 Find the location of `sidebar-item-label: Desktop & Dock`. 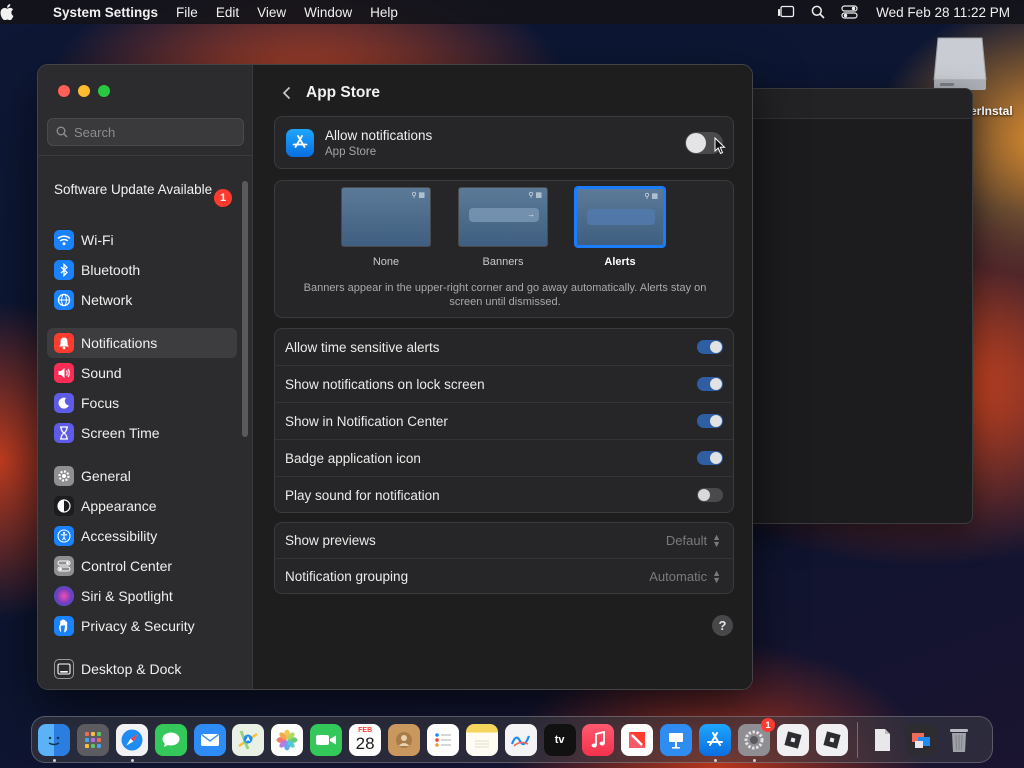

sidebar-item-label: Desktop & Dock is located at coordinates (131, 669).